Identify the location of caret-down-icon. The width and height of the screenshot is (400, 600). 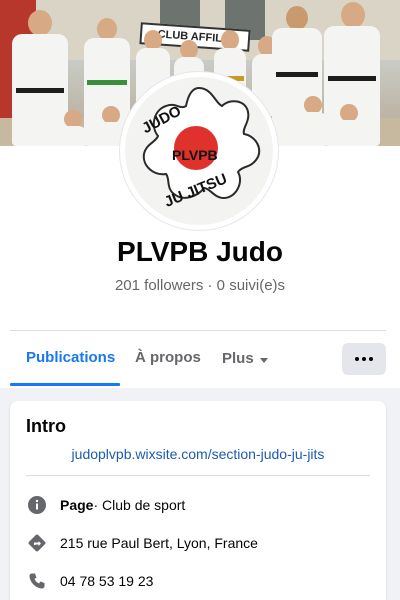
(263, 360).